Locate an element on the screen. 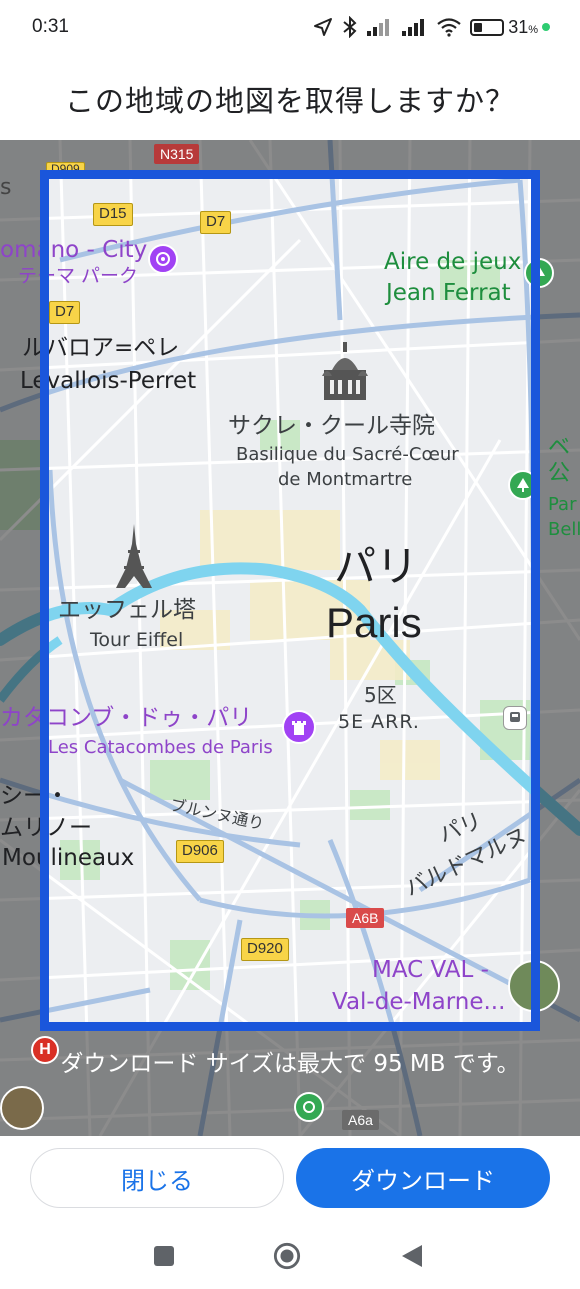 The width and height of the screenshot is (580, 1289). back-button is located at coordinates (412, 1256).